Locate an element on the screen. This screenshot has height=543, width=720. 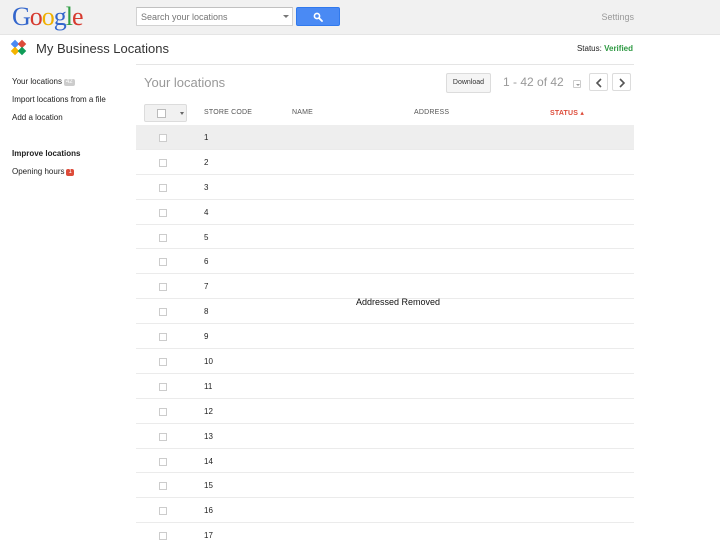
search-button is located at coordinates (318, 16).